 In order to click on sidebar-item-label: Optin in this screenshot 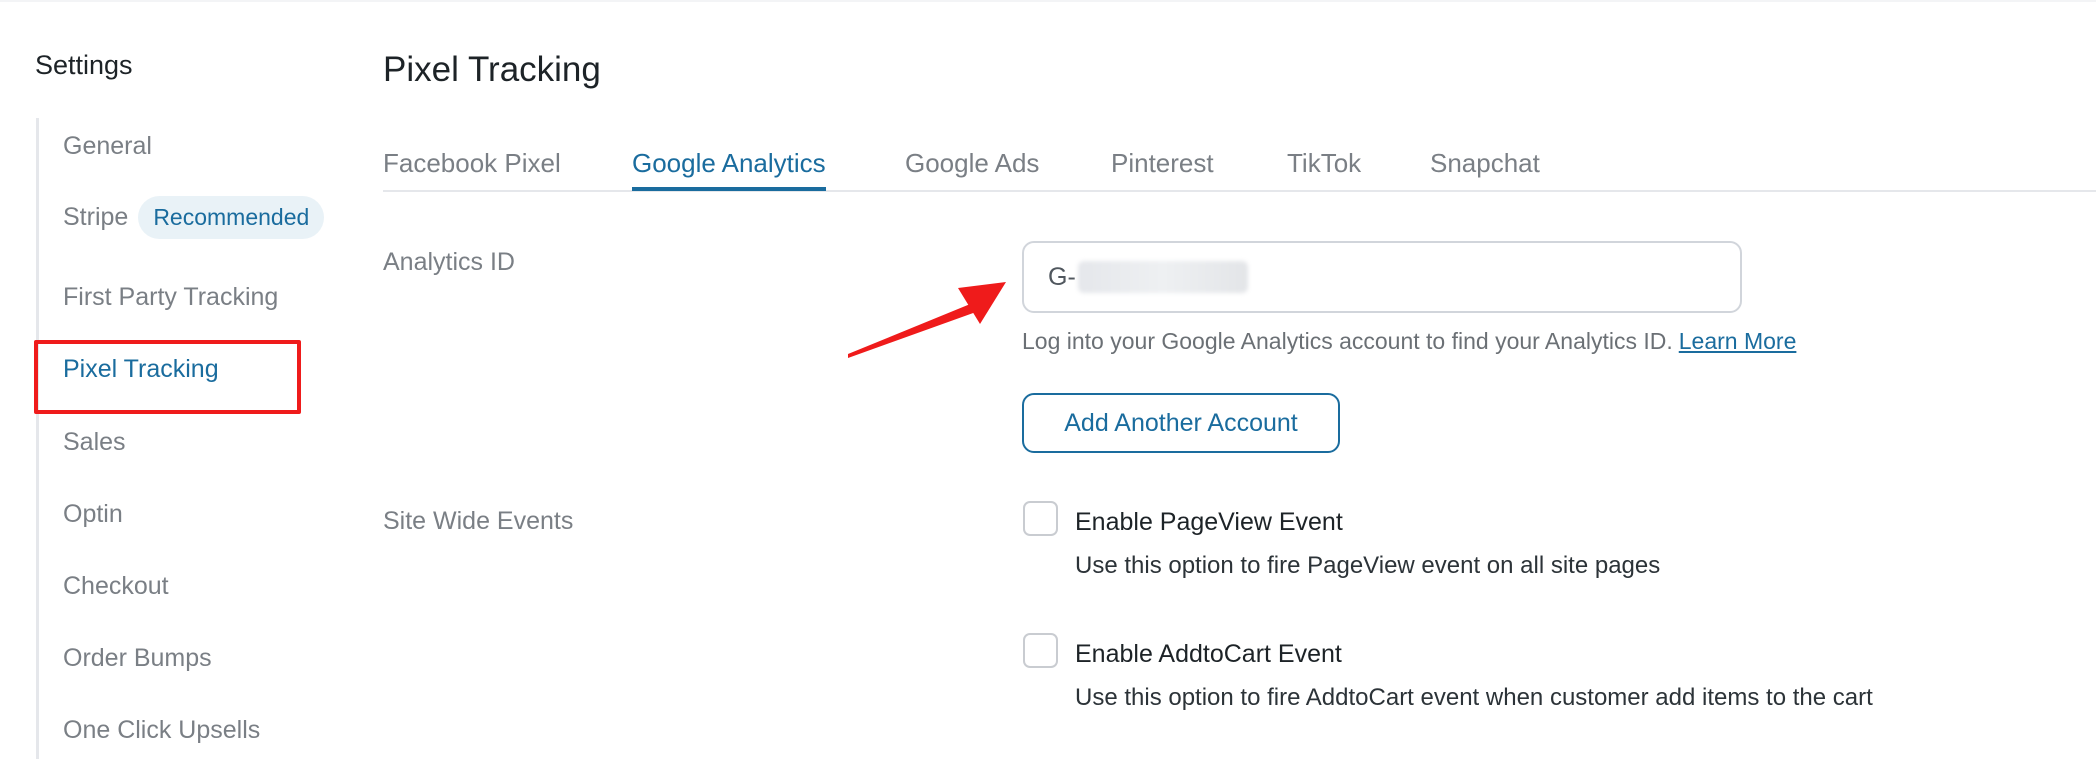, I will do `click(93, 514)`.